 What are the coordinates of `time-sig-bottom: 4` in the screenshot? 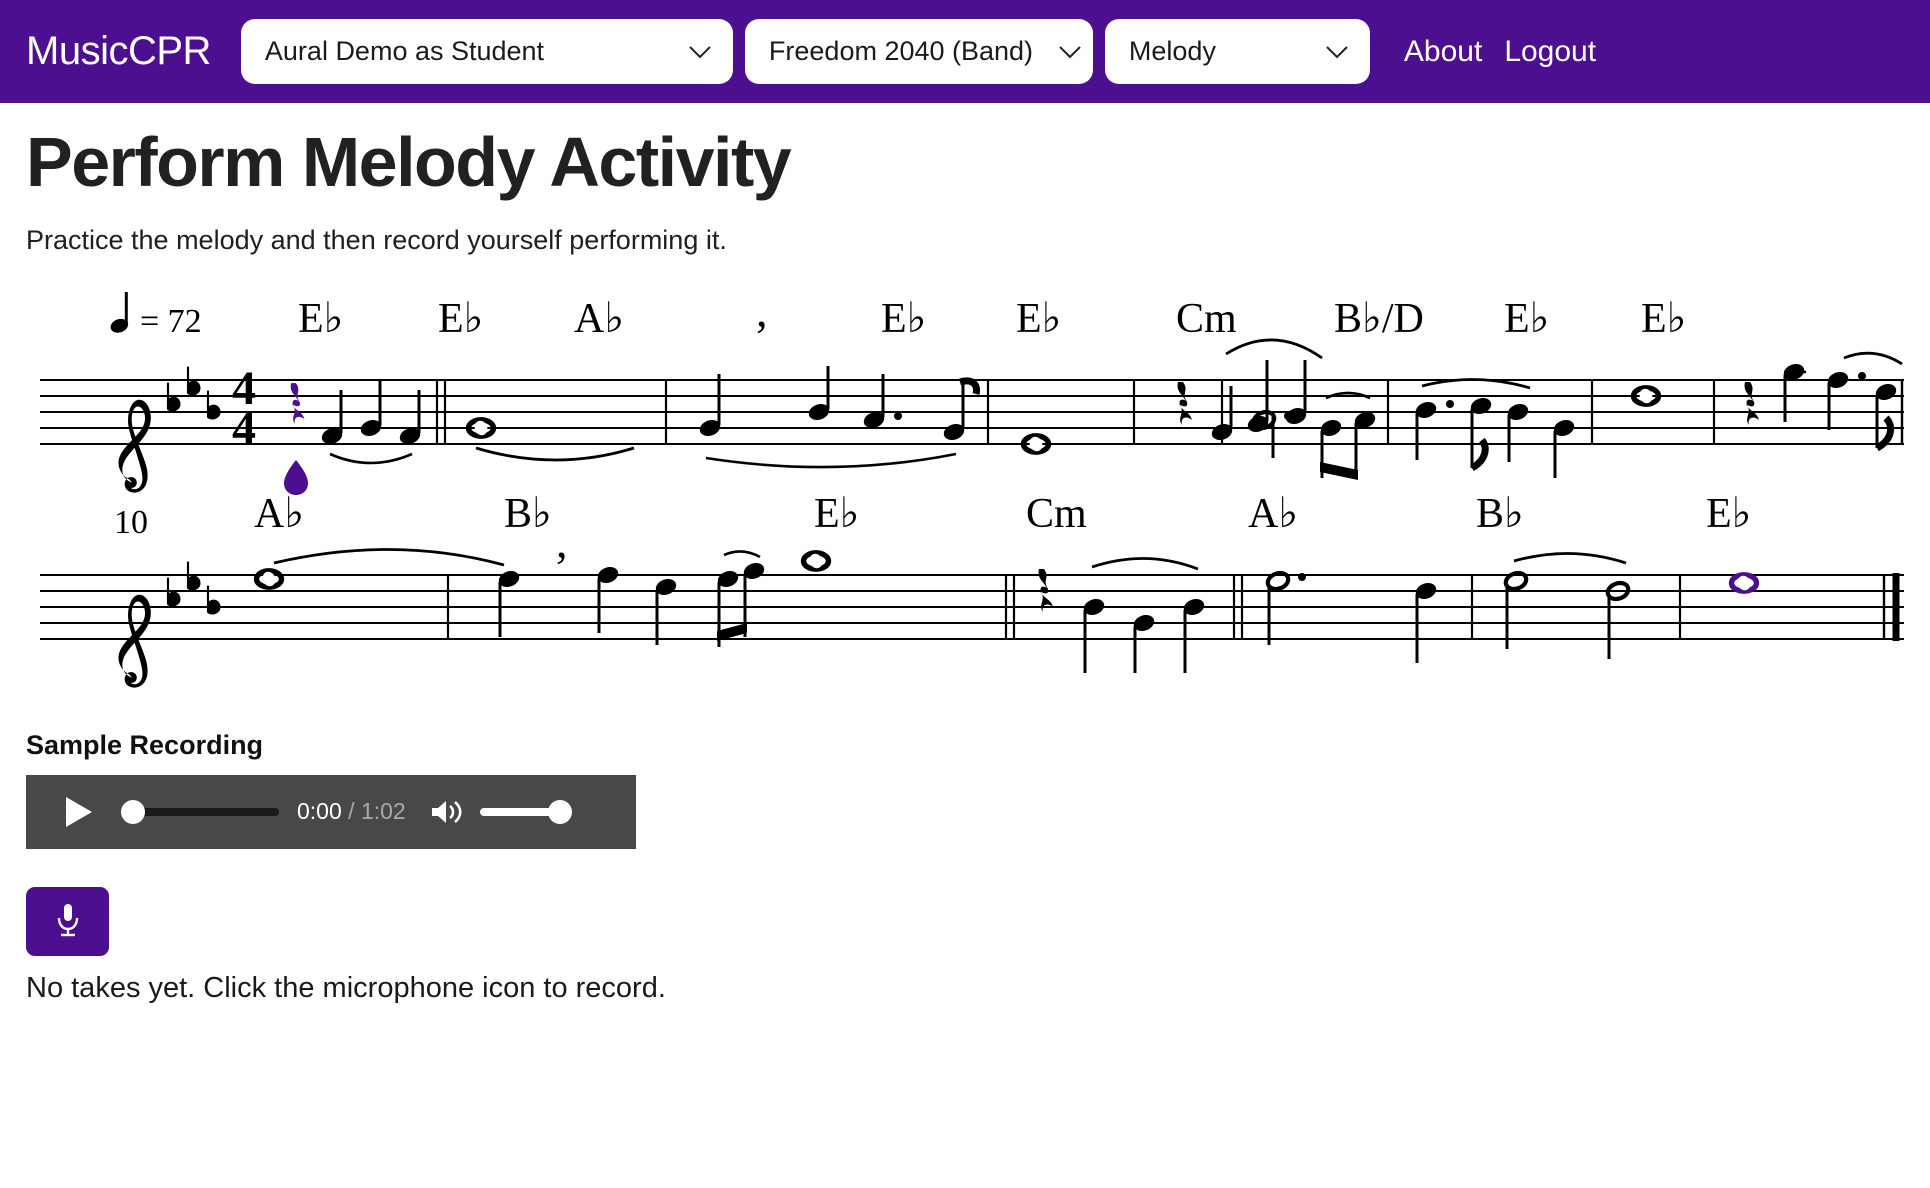 It's located at (244, 428).